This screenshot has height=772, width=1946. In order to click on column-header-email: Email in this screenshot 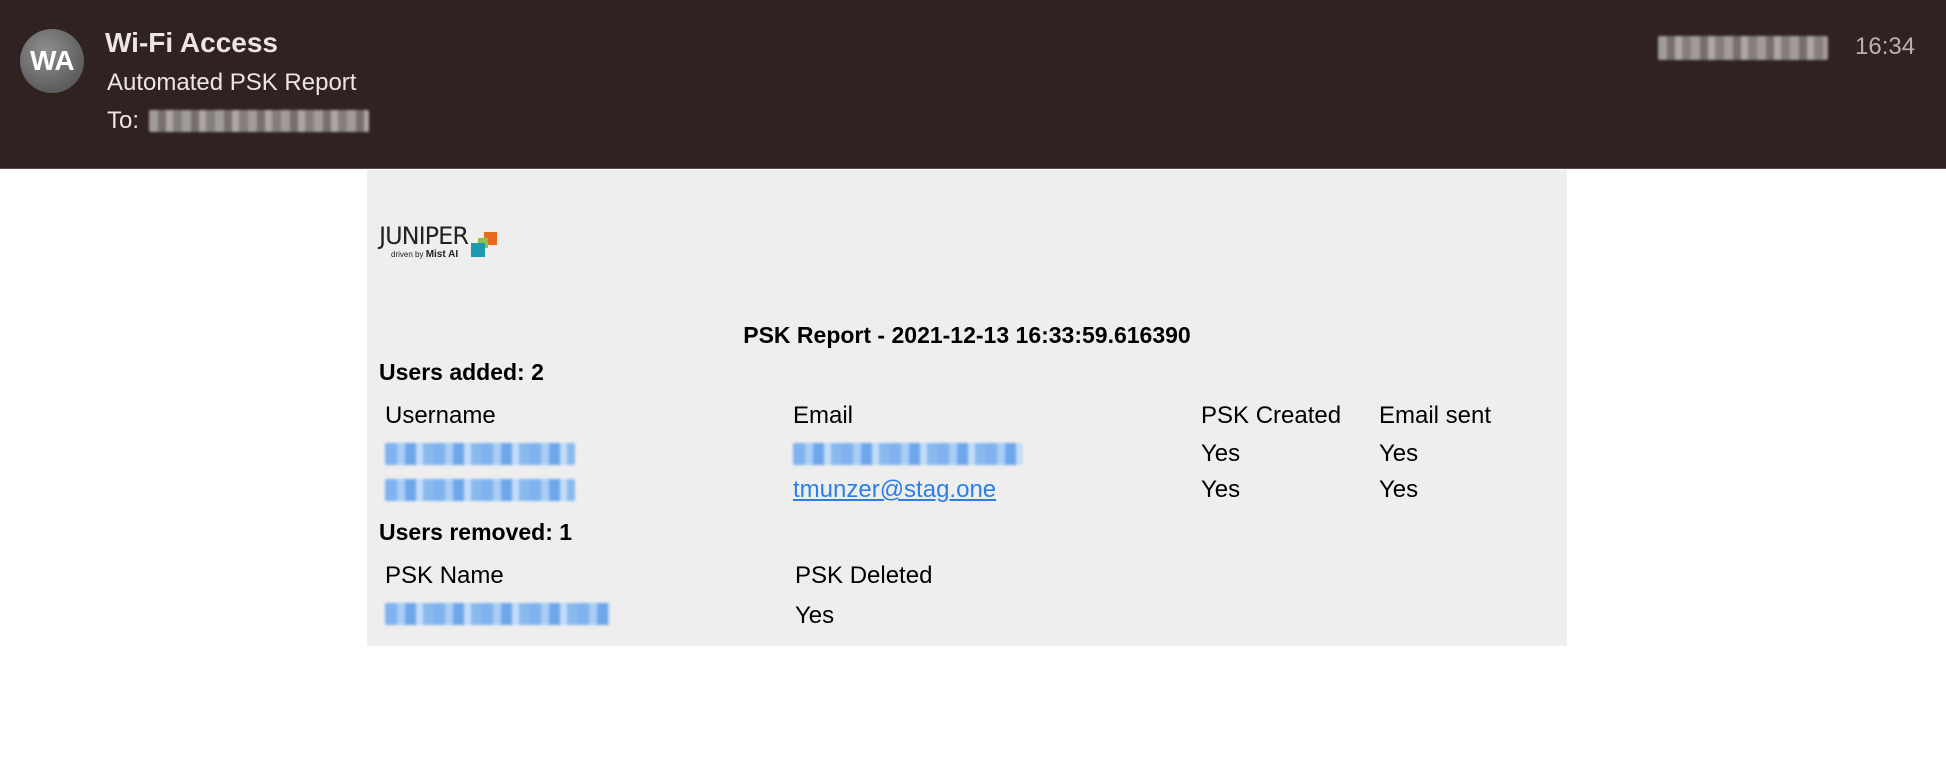, I will do `click(823, 415)`.